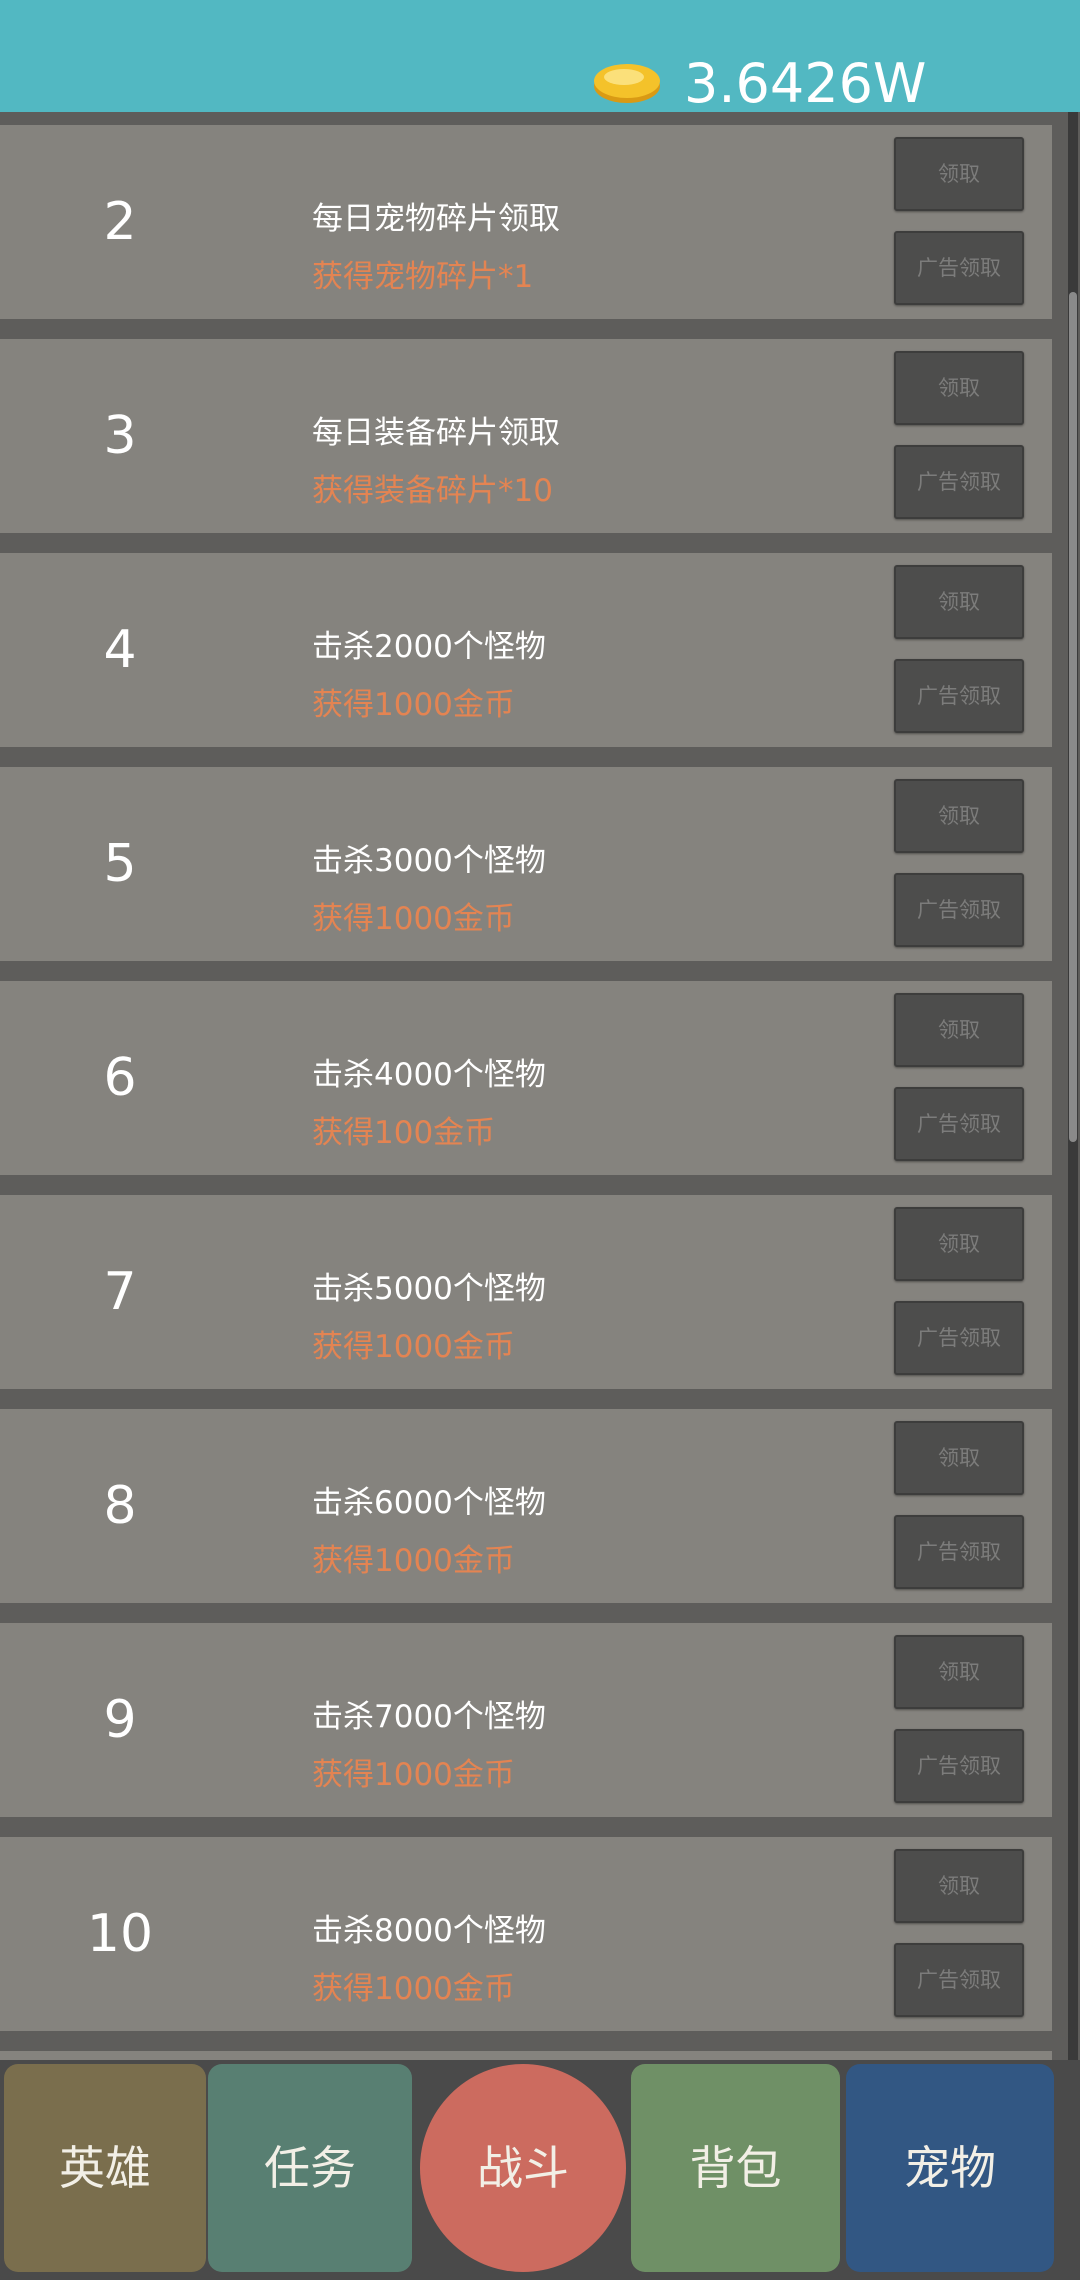 The image size is (1080, 2280). What do you see at coordinates (404, 1133) in the screenshot?
I see `task-reward: 获得100金币` at bounding box center [404, 1133].